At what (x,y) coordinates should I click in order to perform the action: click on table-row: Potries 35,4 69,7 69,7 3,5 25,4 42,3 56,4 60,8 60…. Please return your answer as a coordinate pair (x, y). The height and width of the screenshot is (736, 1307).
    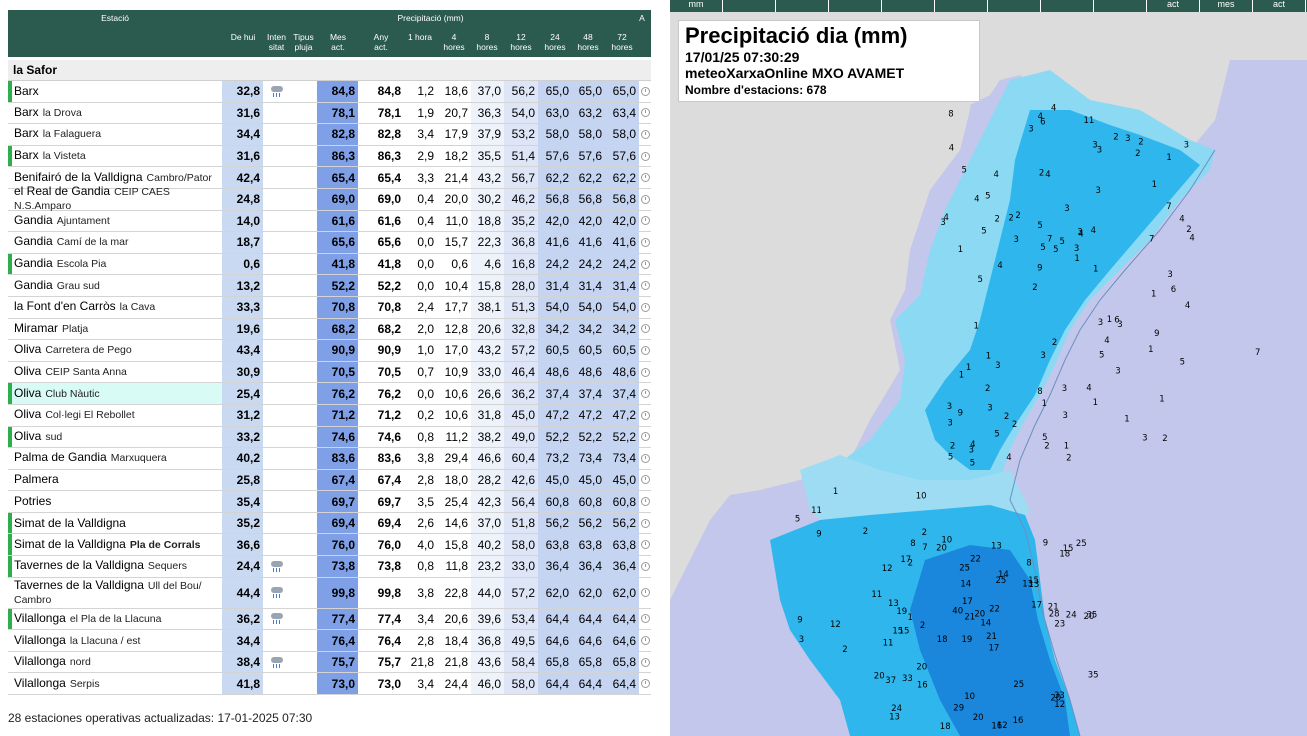
    Looking at the image, I should click on (329, 502).